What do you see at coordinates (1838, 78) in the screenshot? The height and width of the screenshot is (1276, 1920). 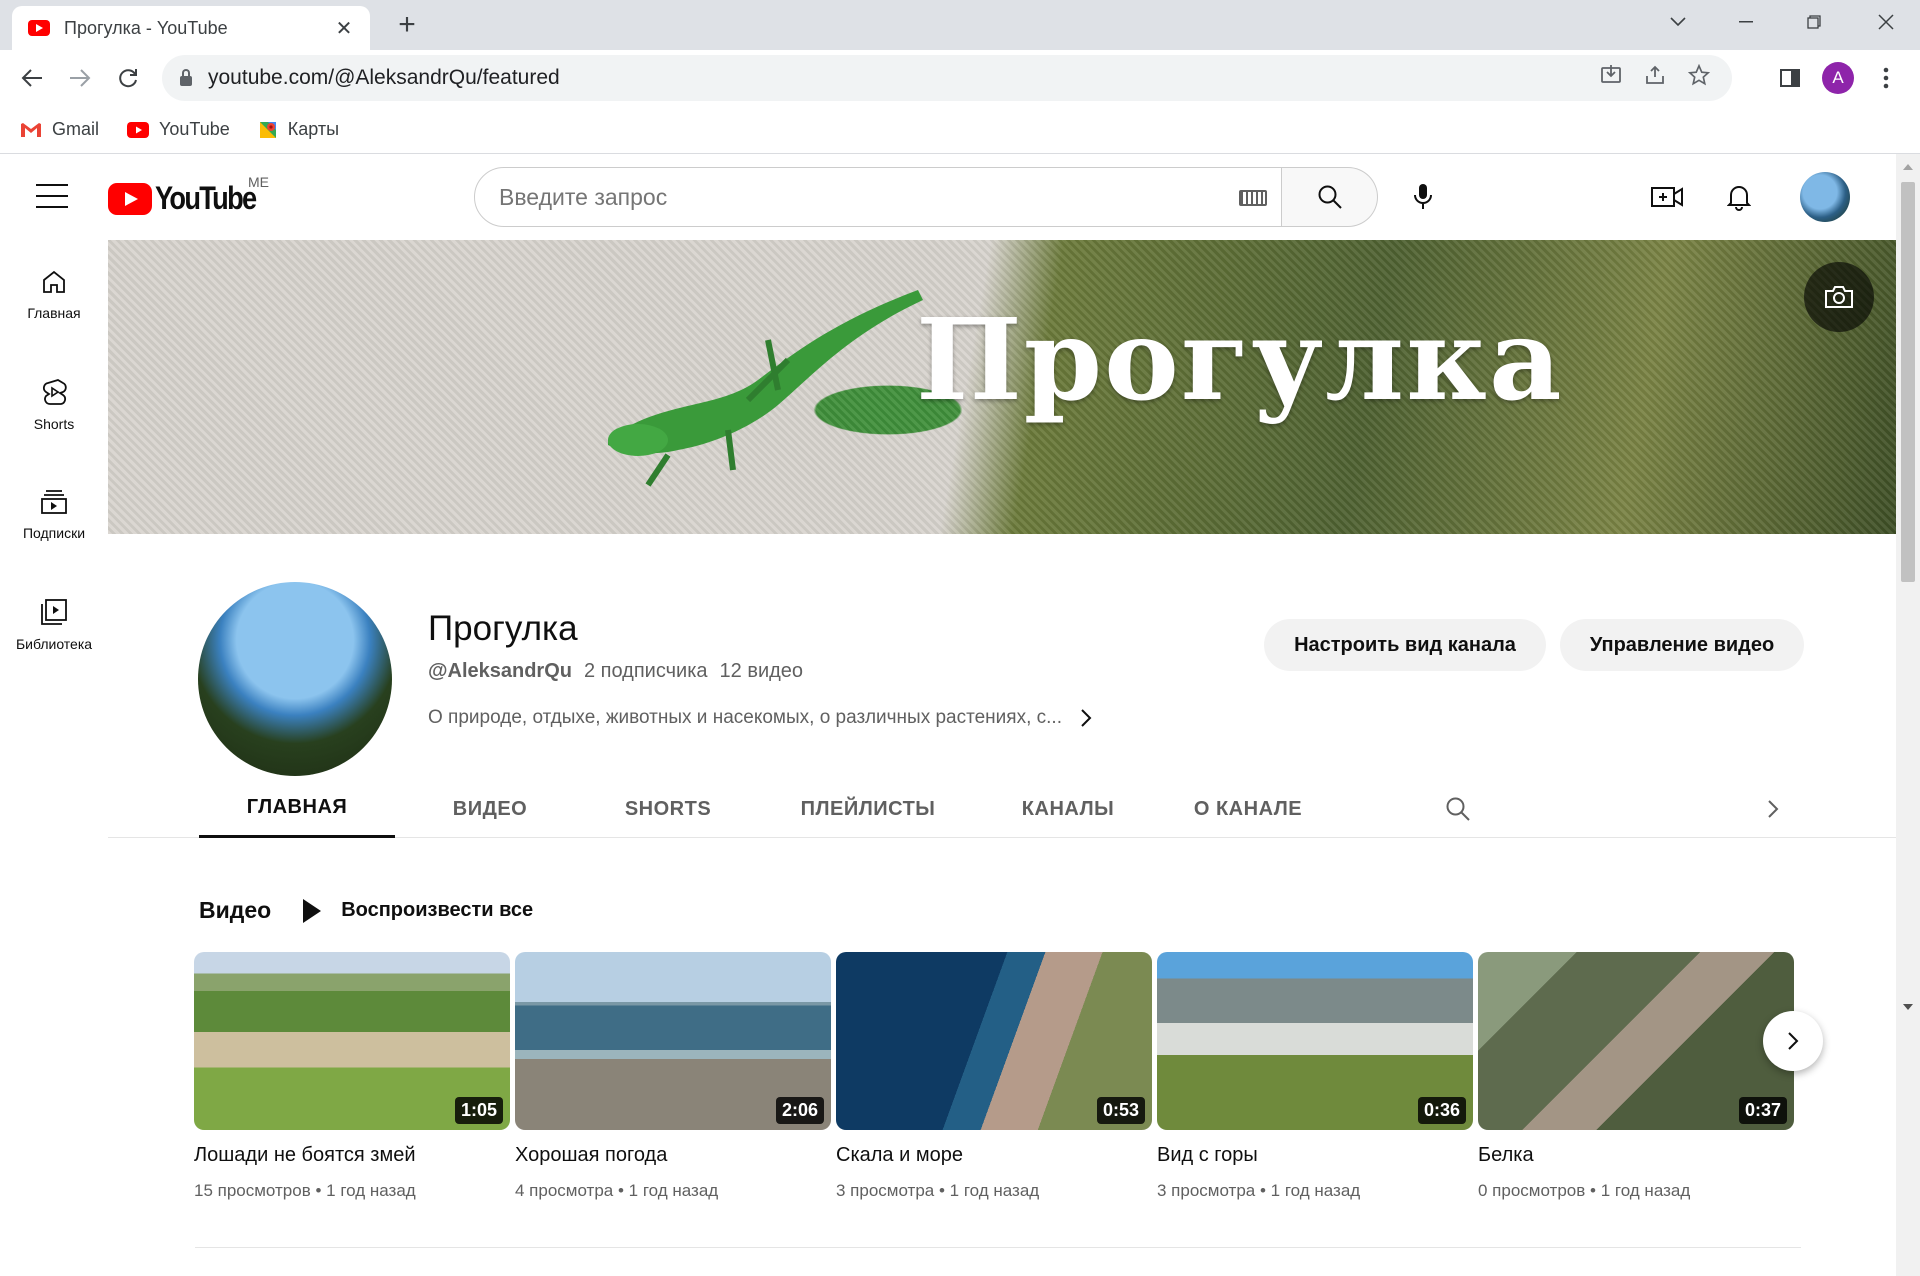 I see `profile-button: A` at bounding box center [1838, 78].